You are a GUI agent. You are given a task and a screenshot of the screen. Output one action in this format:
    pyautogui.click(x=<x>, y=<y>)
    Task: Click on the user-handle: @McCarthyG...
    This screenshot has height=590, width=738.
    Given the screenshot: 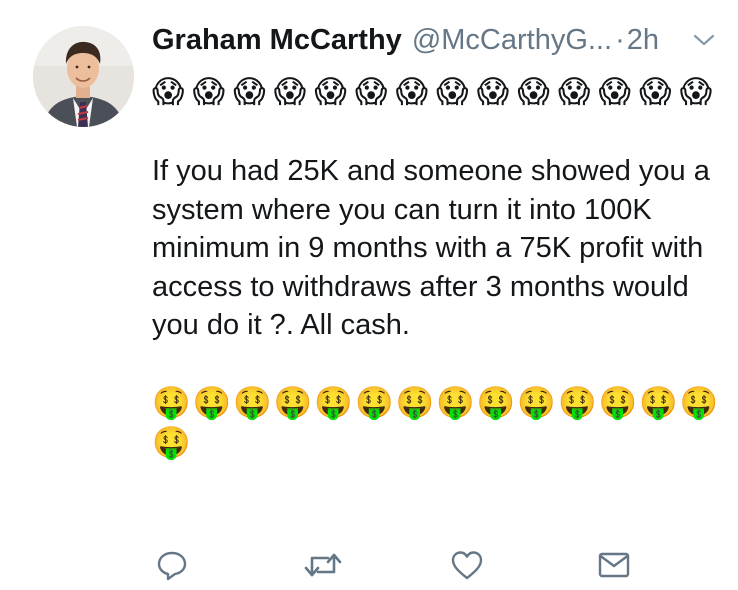 What is the action you would take?
    pyautogui.click(x=512, y=40)
    